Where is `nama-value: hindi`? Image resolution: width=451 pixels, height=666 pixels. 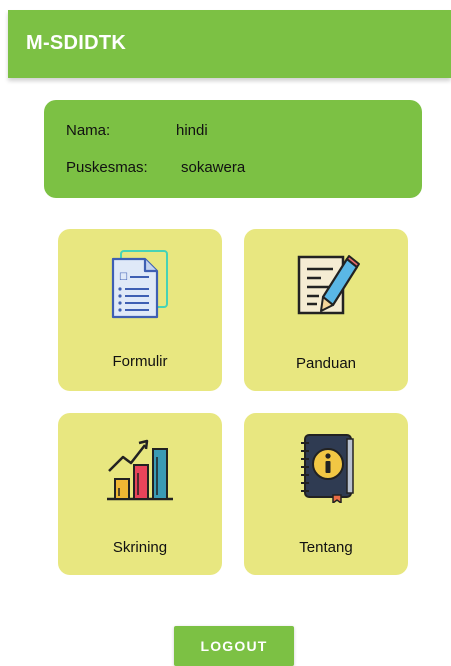
nama-value: hindi is located at coordinates (192, 130).